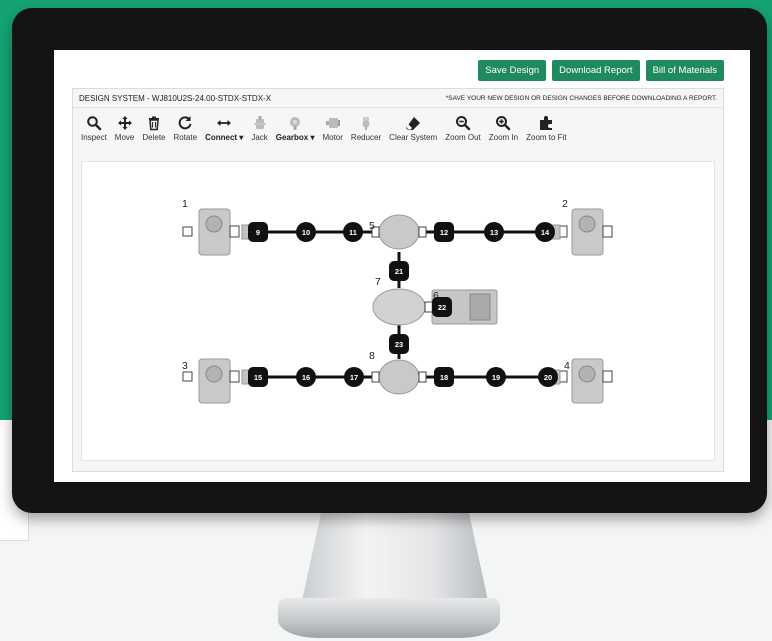  I want to click on zoom-in-icon, so click(503, 123).